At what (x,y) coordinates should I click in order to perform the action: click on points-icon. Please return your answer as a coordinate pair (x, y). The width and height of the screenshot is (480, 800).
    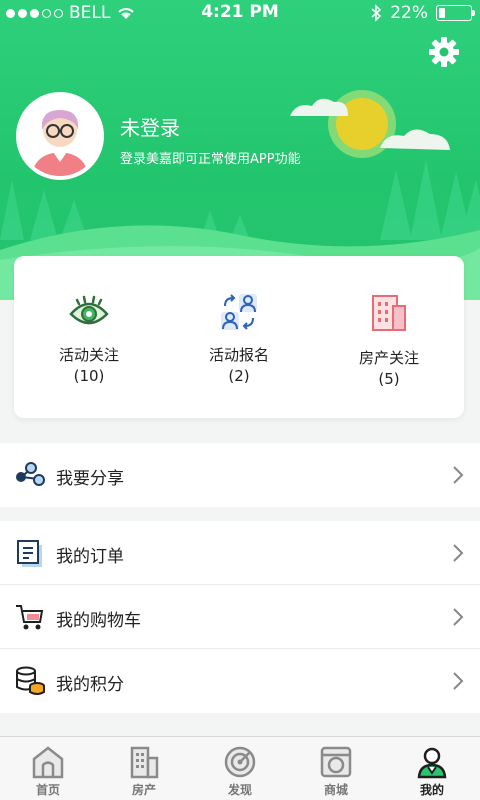
    Looking at the image, I should click on (30, 680).